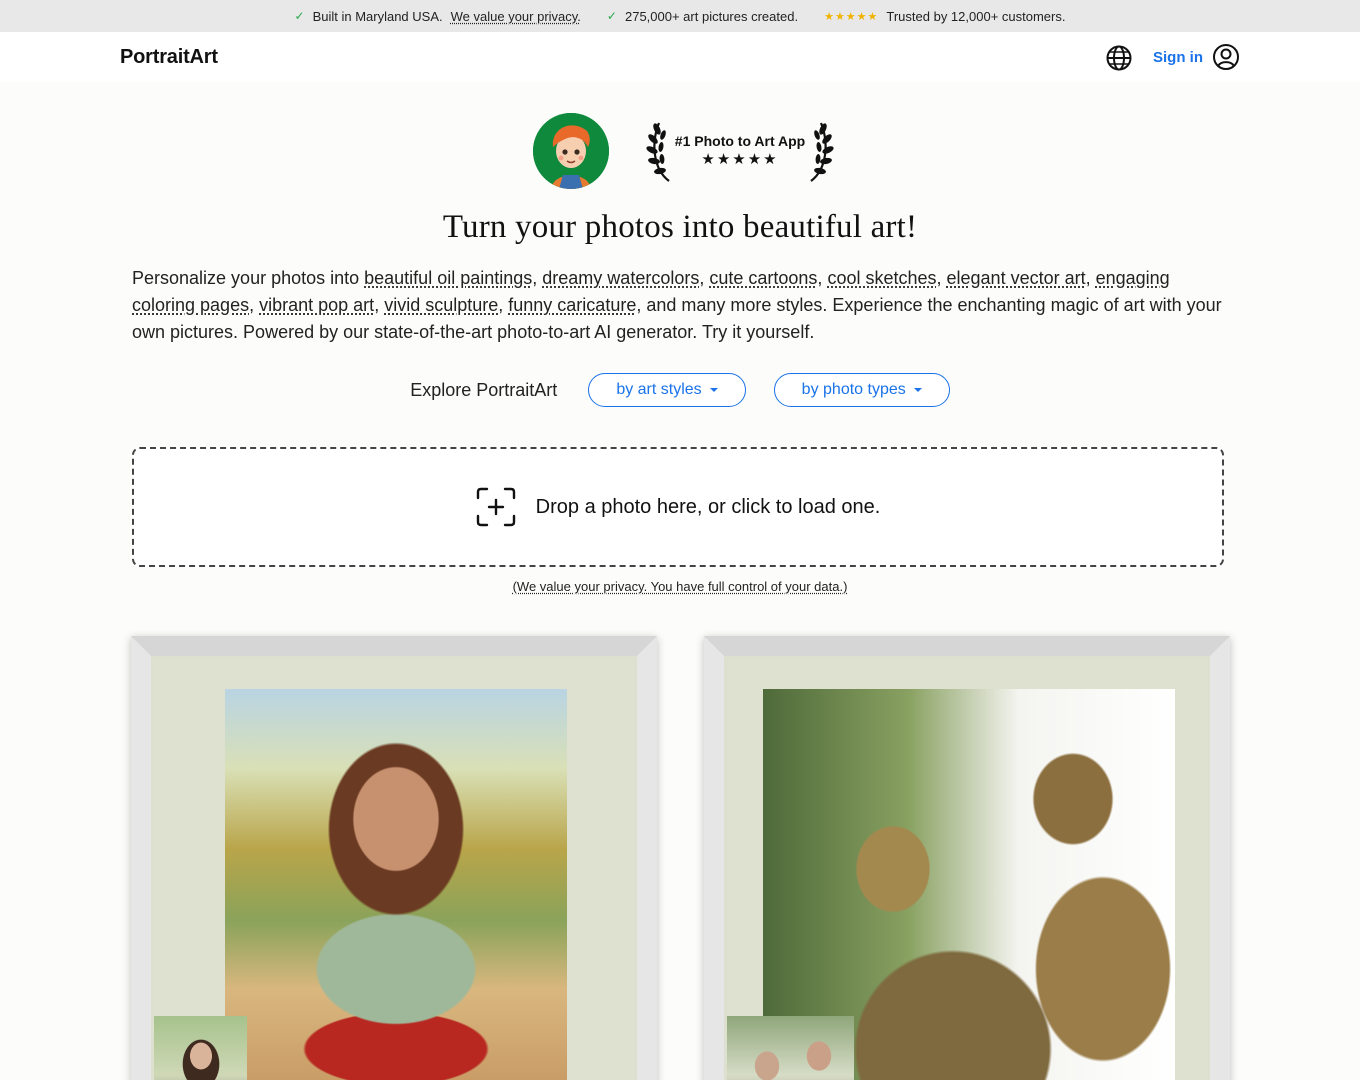  Describe the element at coordinates (680, 227) in the screenshot. I see `page-title: Turn your photos into beautiful art!` at that location.